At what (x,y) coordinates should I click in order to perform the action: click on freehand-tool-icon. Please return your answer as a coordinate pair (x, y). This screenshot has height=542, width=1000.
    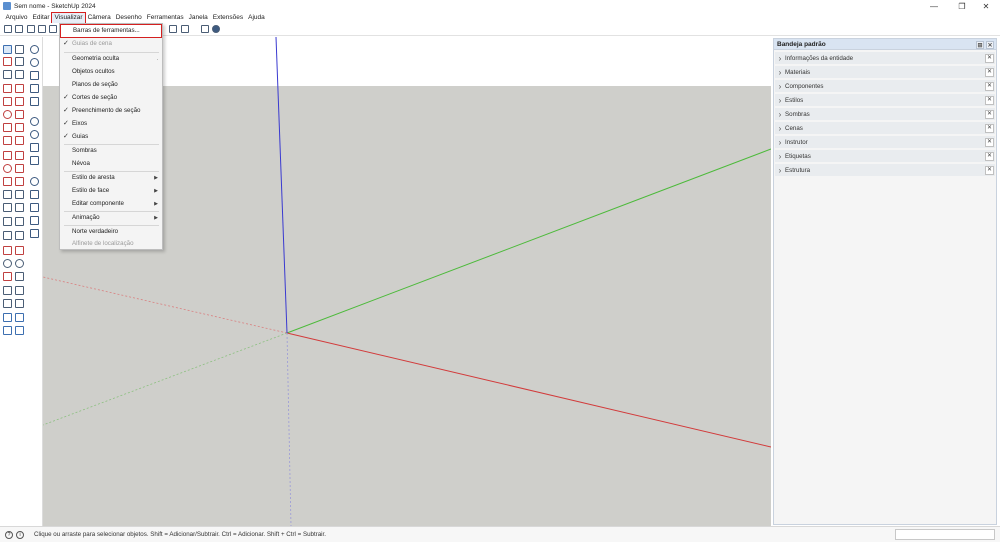
    Looking at the image, I should click on (19, 88).